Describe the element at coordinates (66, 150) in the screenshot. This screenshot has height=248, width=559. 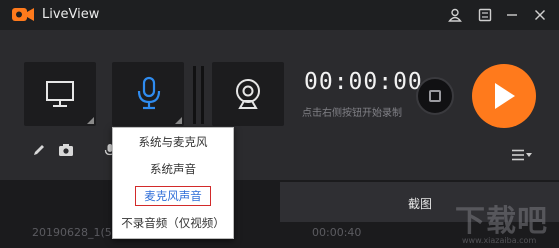
I see `camera-icon` at that location.